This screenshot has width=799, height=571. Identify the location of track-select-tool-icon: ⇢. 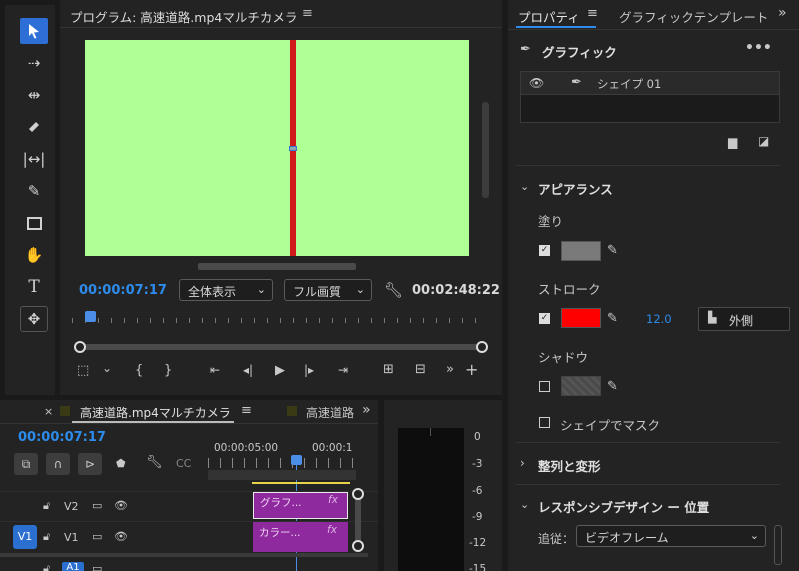
(34, 63).